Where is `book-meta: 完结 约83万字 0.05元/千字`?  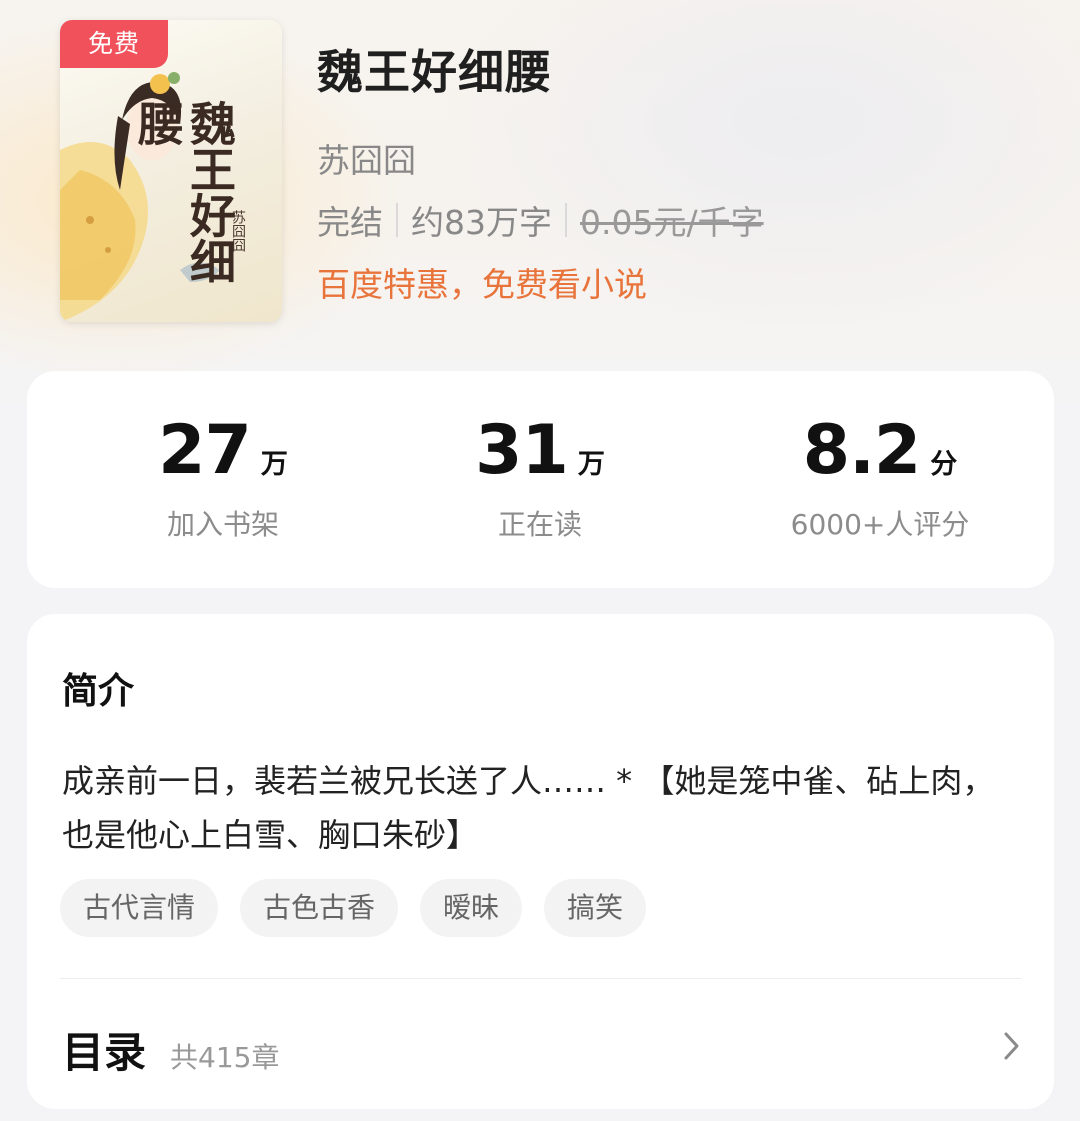
book-meta: 完结 约83万字 0.05元/千字 is located at coordinates (540, 220).